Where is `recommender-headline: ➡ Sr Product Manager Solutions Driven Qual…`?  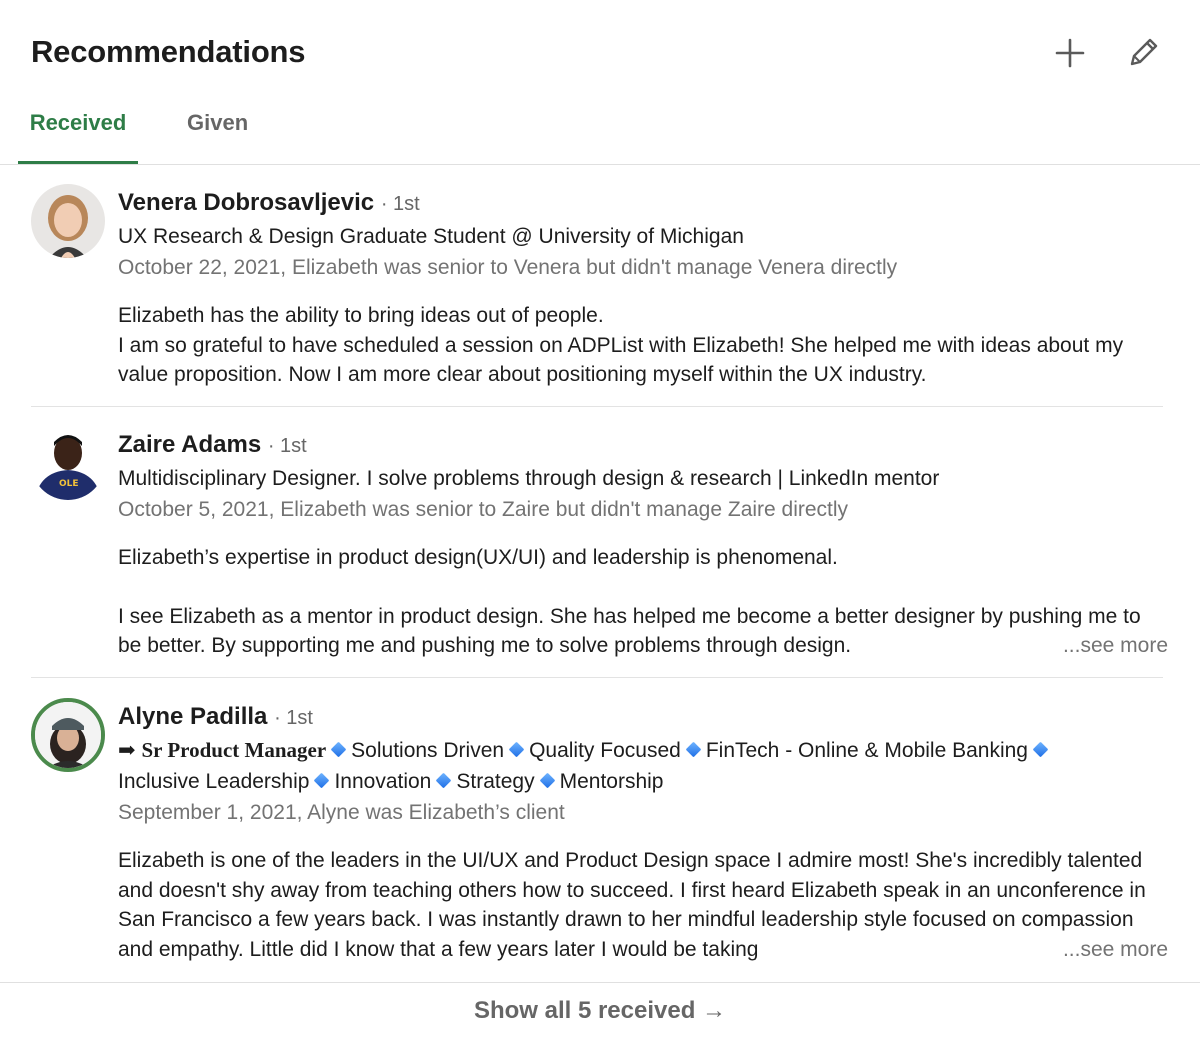
recommender-headline: ➡ Sr Product Manager Solutions Driven Qual… is located at coordinates (643, 766).